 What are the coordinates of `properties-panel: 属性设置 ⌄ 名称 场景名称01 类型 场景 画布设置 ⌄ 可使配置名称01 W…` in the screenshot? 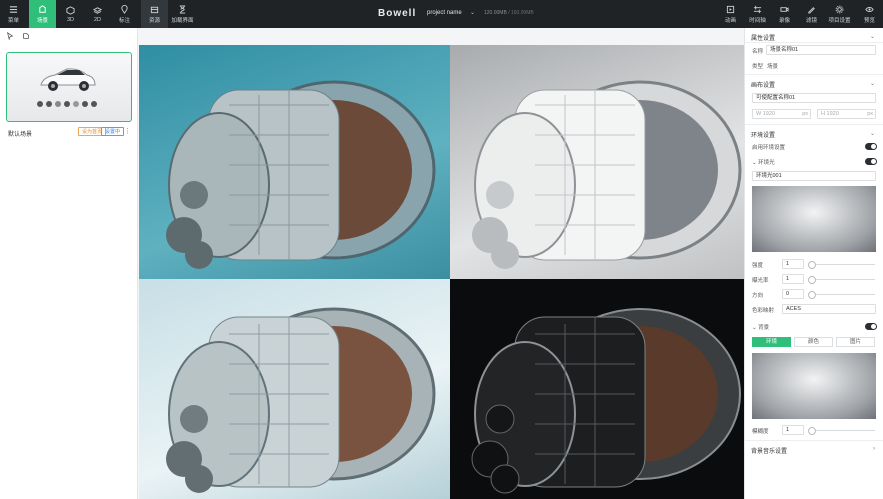 It's located at (813, 263).